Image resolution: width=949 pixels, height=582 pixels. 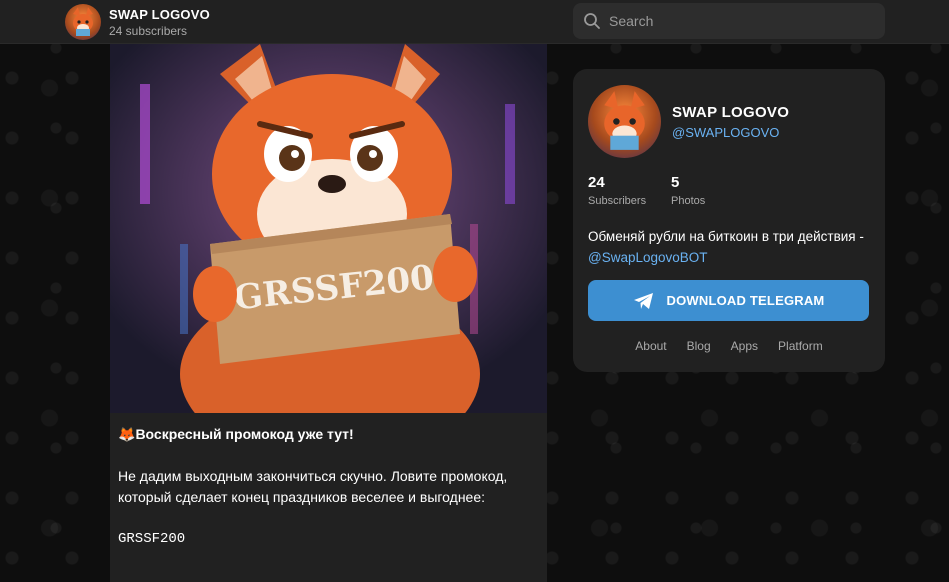 I want to click on download-label: DOWNLOAD TELEGRAM, so click(x=745, y=300).